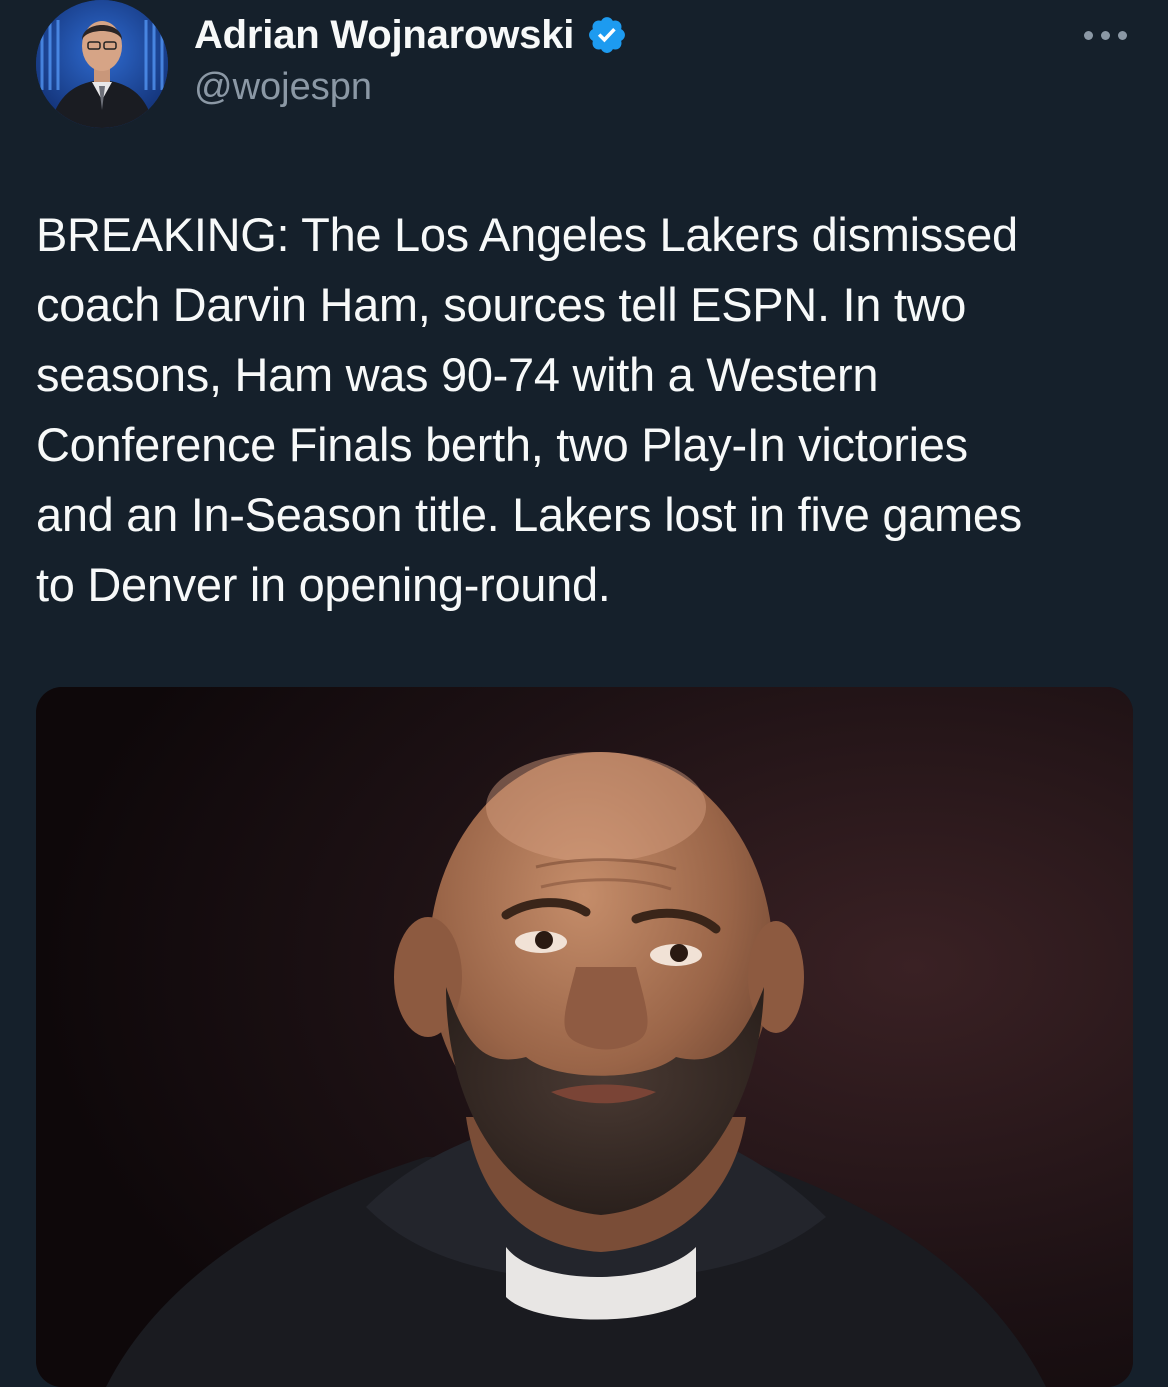 This screenshot has height=1387, width=1168. What do you see at coordinates (607, 35) in the screenshot?
I see `verified-badge-icon` at bounding box center [607, 35].